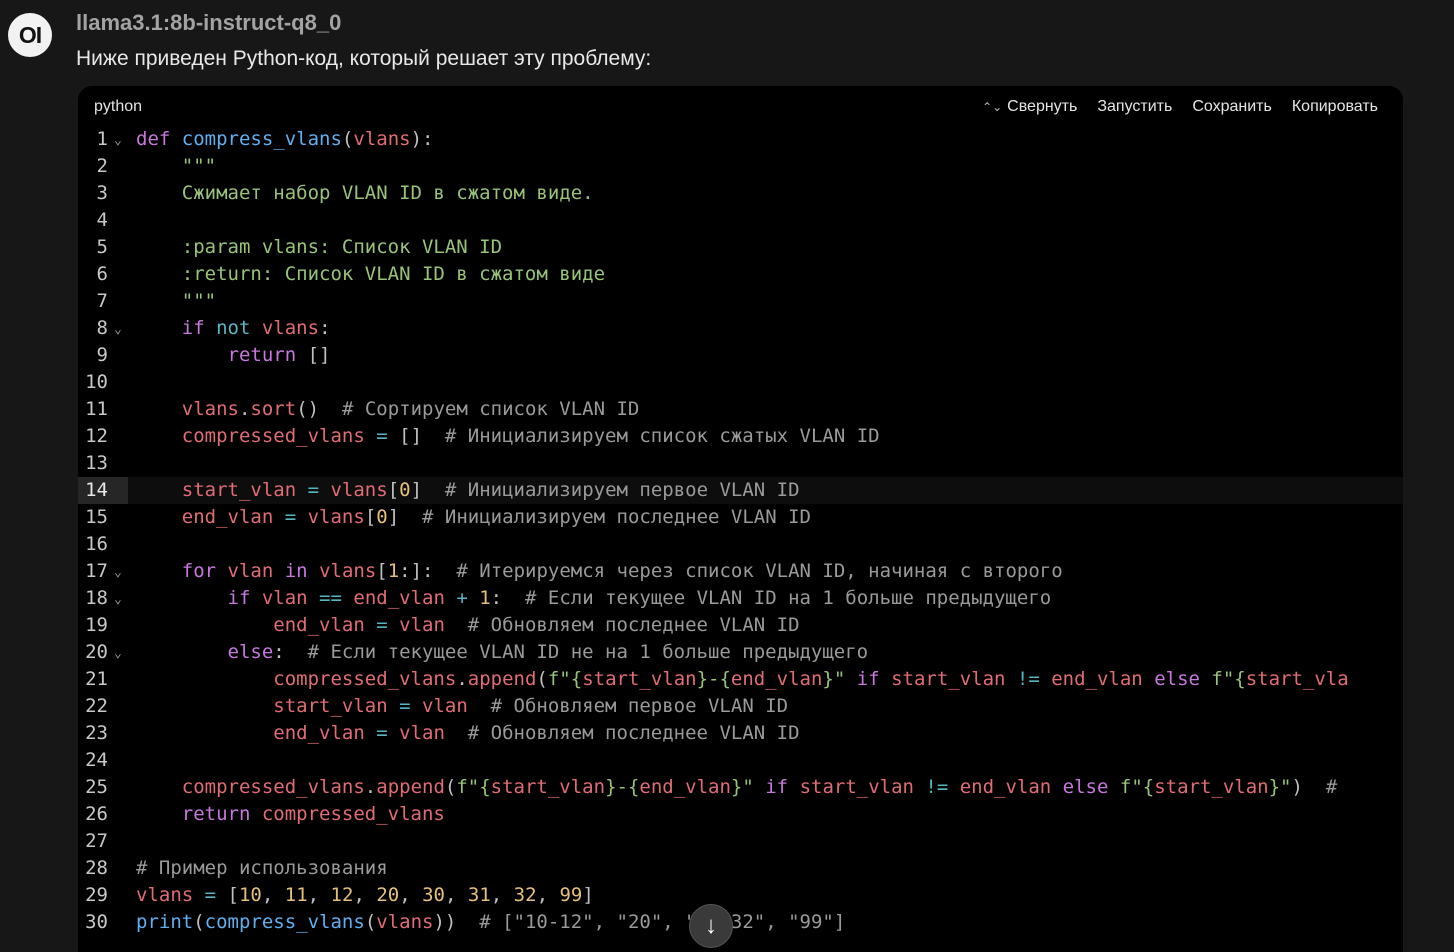 The height and width of the screenshot is (952, 1454). I want to click on code-line: 27, so click(740, 841).